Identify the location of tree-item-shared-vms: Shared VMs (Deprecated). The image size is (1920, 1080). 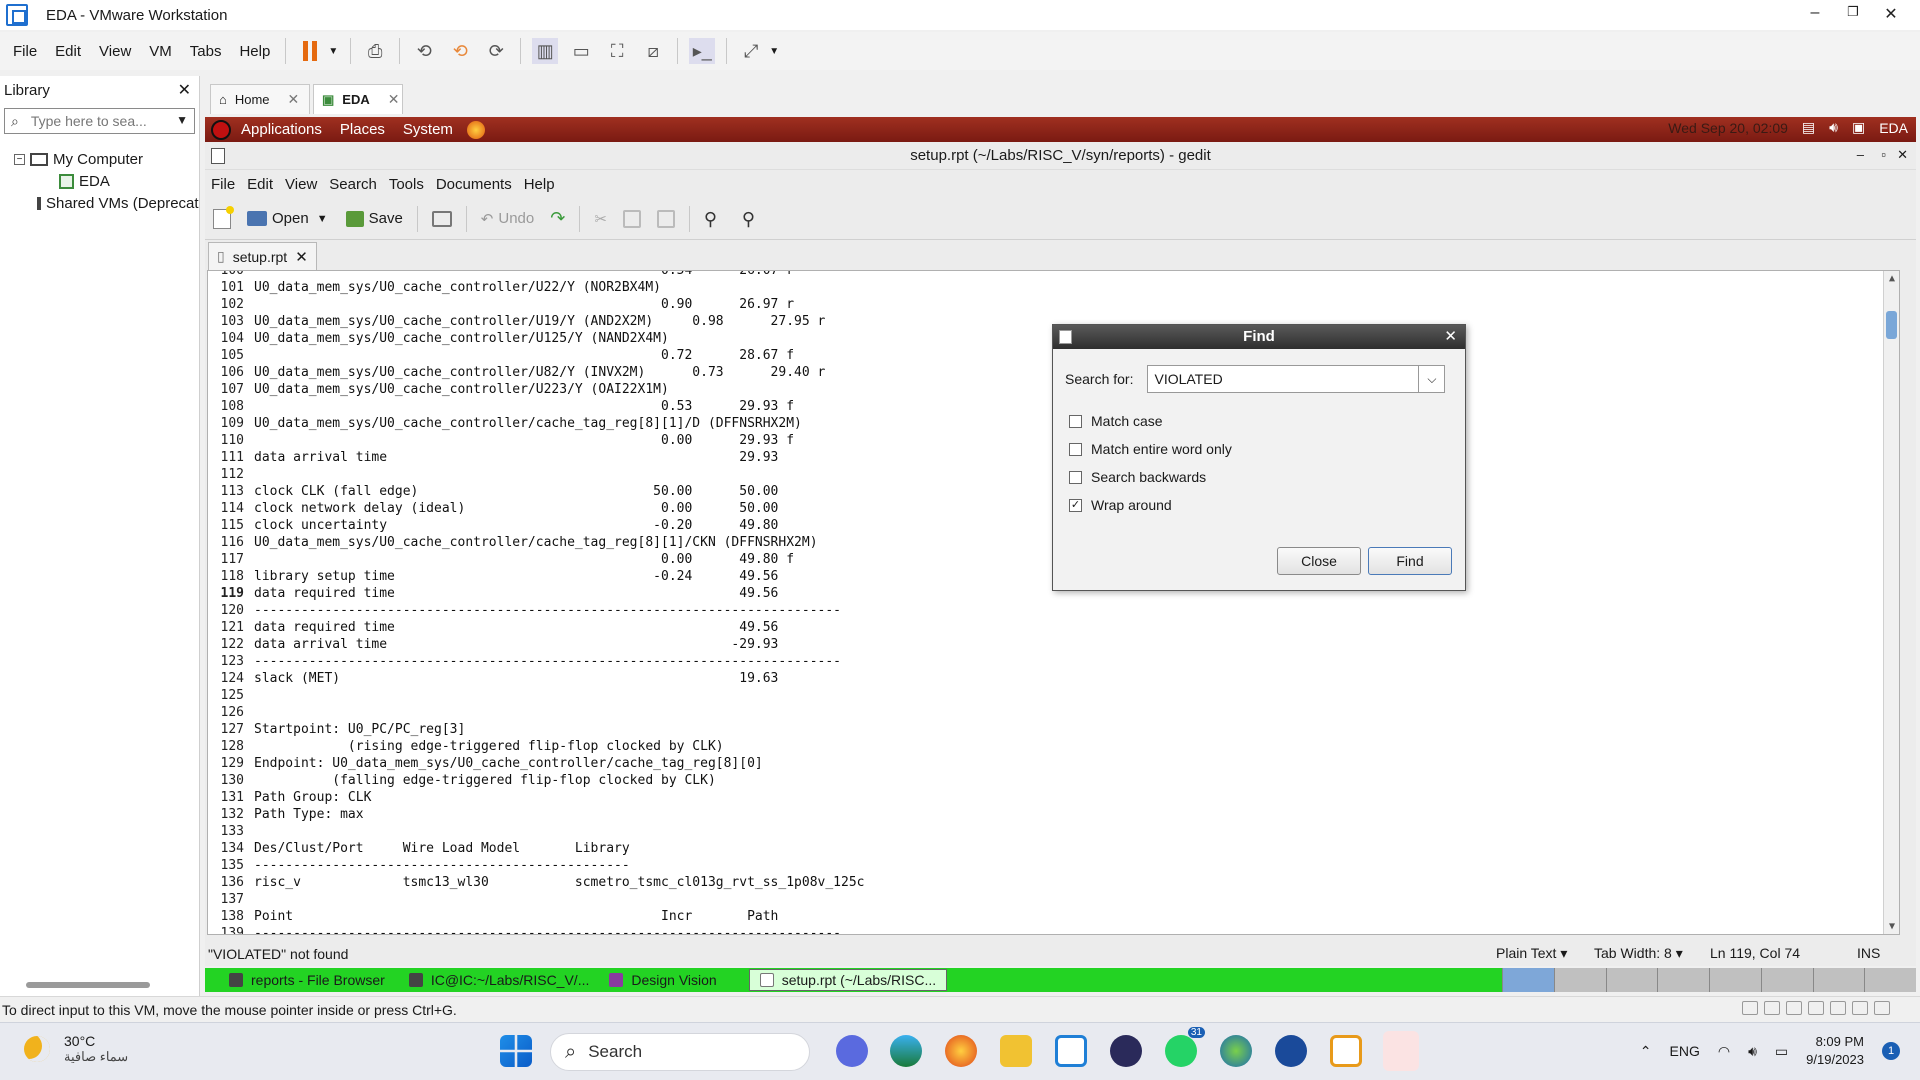
(99, 203).